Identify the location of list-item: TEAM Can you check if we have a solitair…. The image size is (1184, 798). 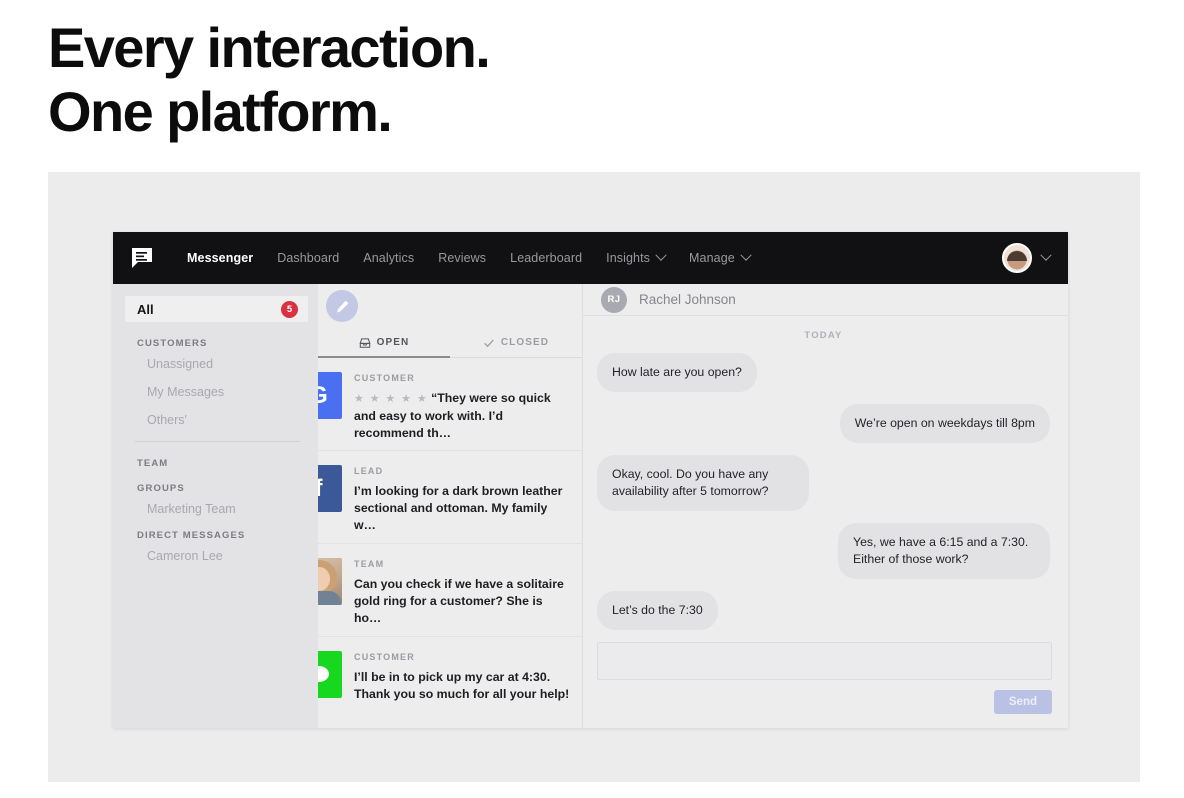
(450, 590).